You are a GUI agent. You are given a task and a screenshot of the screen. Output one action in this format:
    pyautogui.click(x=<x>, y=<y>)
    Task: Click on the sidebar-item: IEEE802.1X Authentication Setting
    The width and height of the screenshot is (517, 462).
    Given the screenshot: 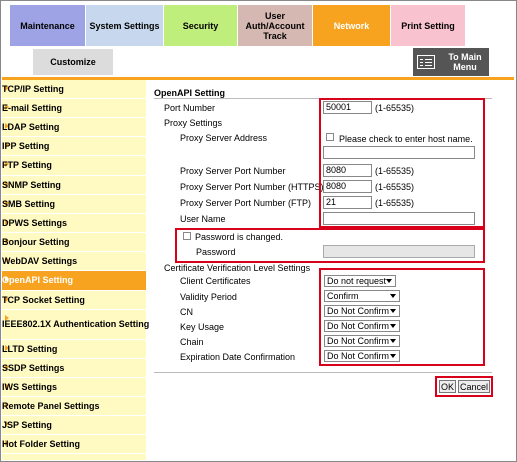 What is the action you would take?
    pyautogui.click(x=76, y=325)
    